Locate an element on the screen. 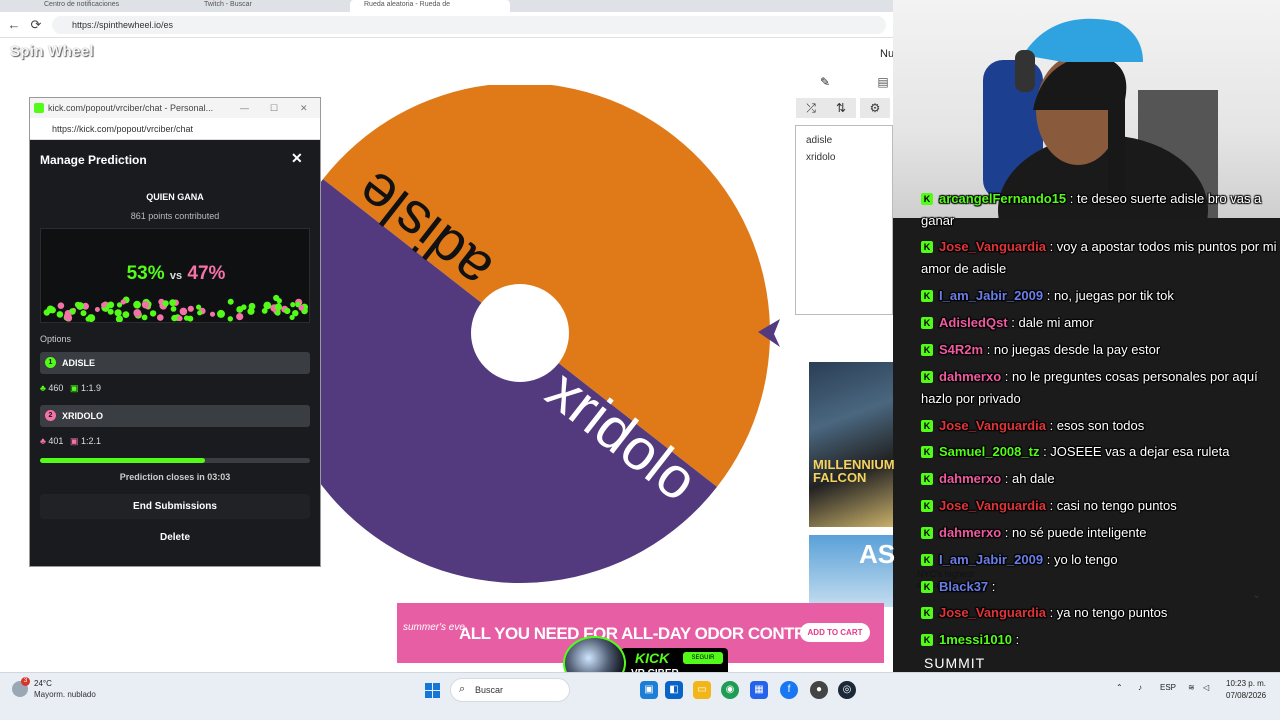  clock-time: 10:23 p. m. is located at coordinates (1246, 683).